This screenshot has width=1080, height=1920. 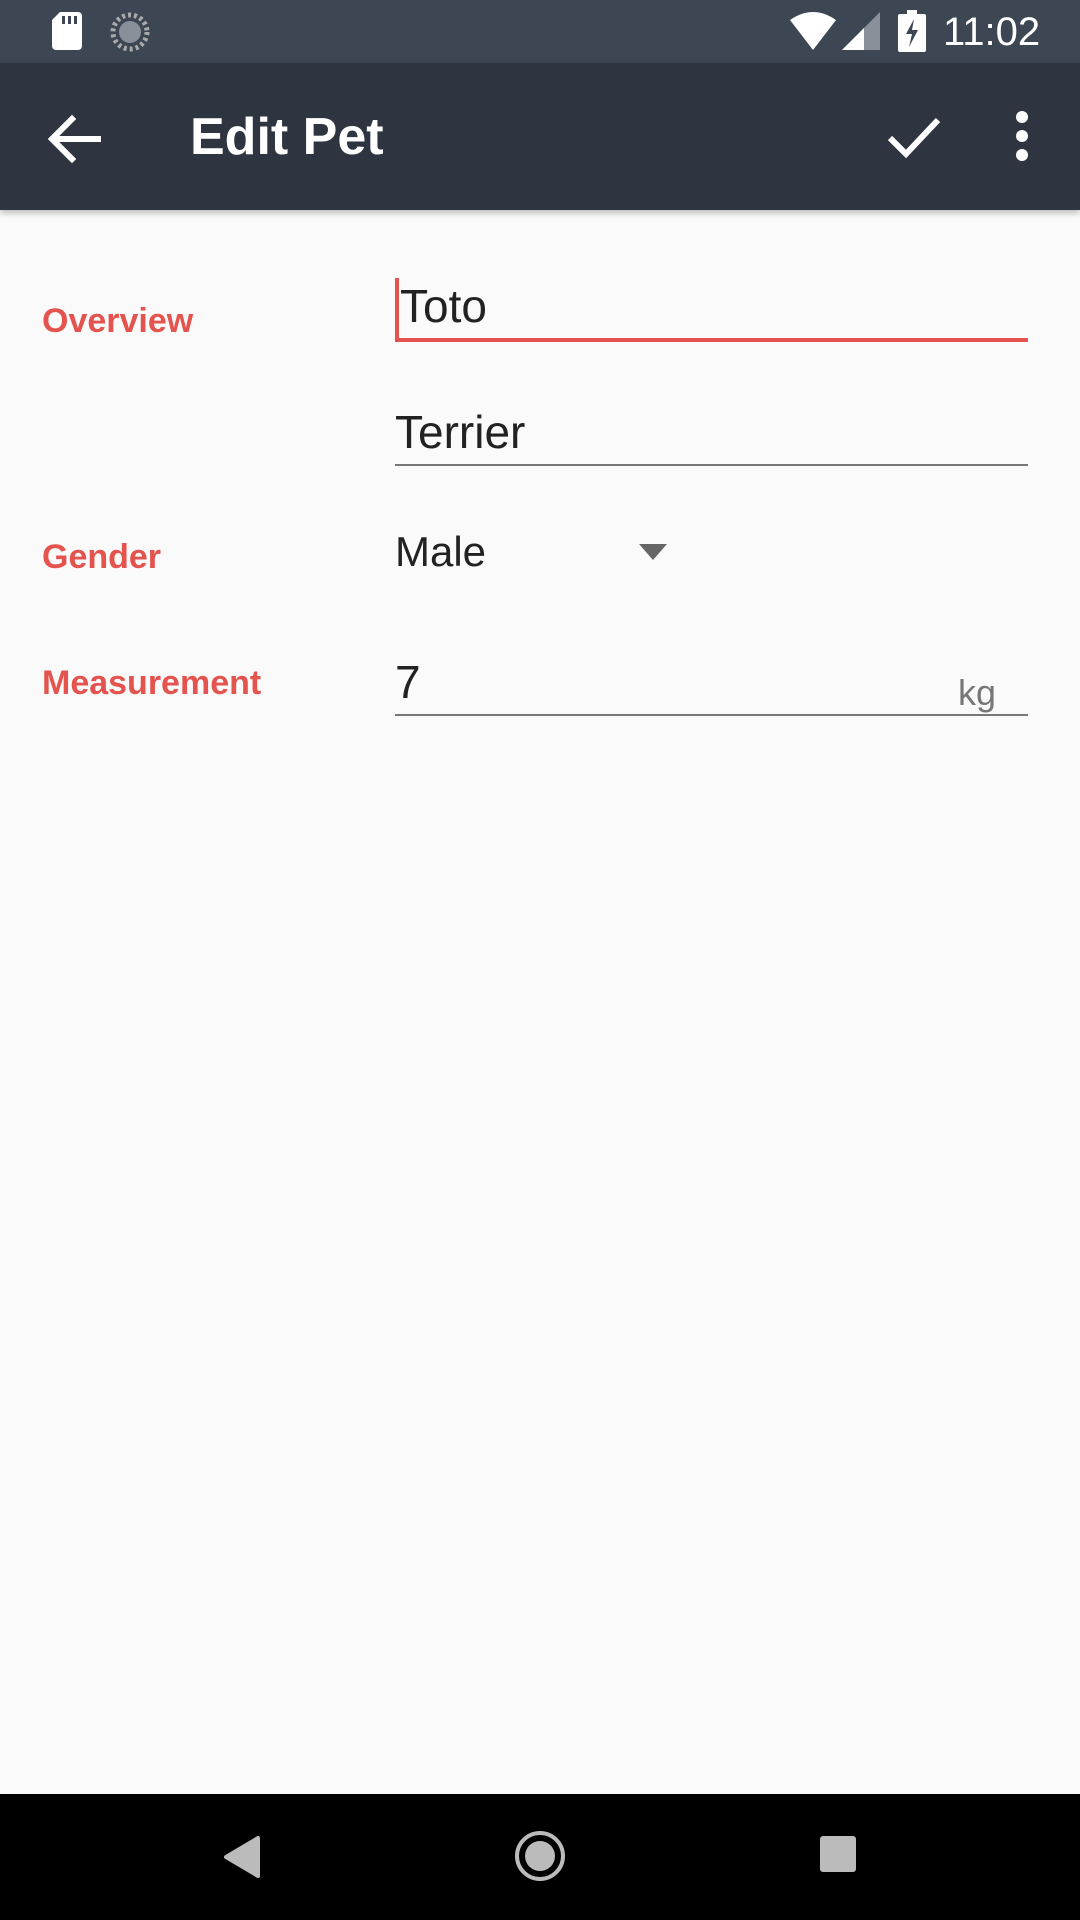 I want to click on sd-card-icon, so click(x=67, y=31).